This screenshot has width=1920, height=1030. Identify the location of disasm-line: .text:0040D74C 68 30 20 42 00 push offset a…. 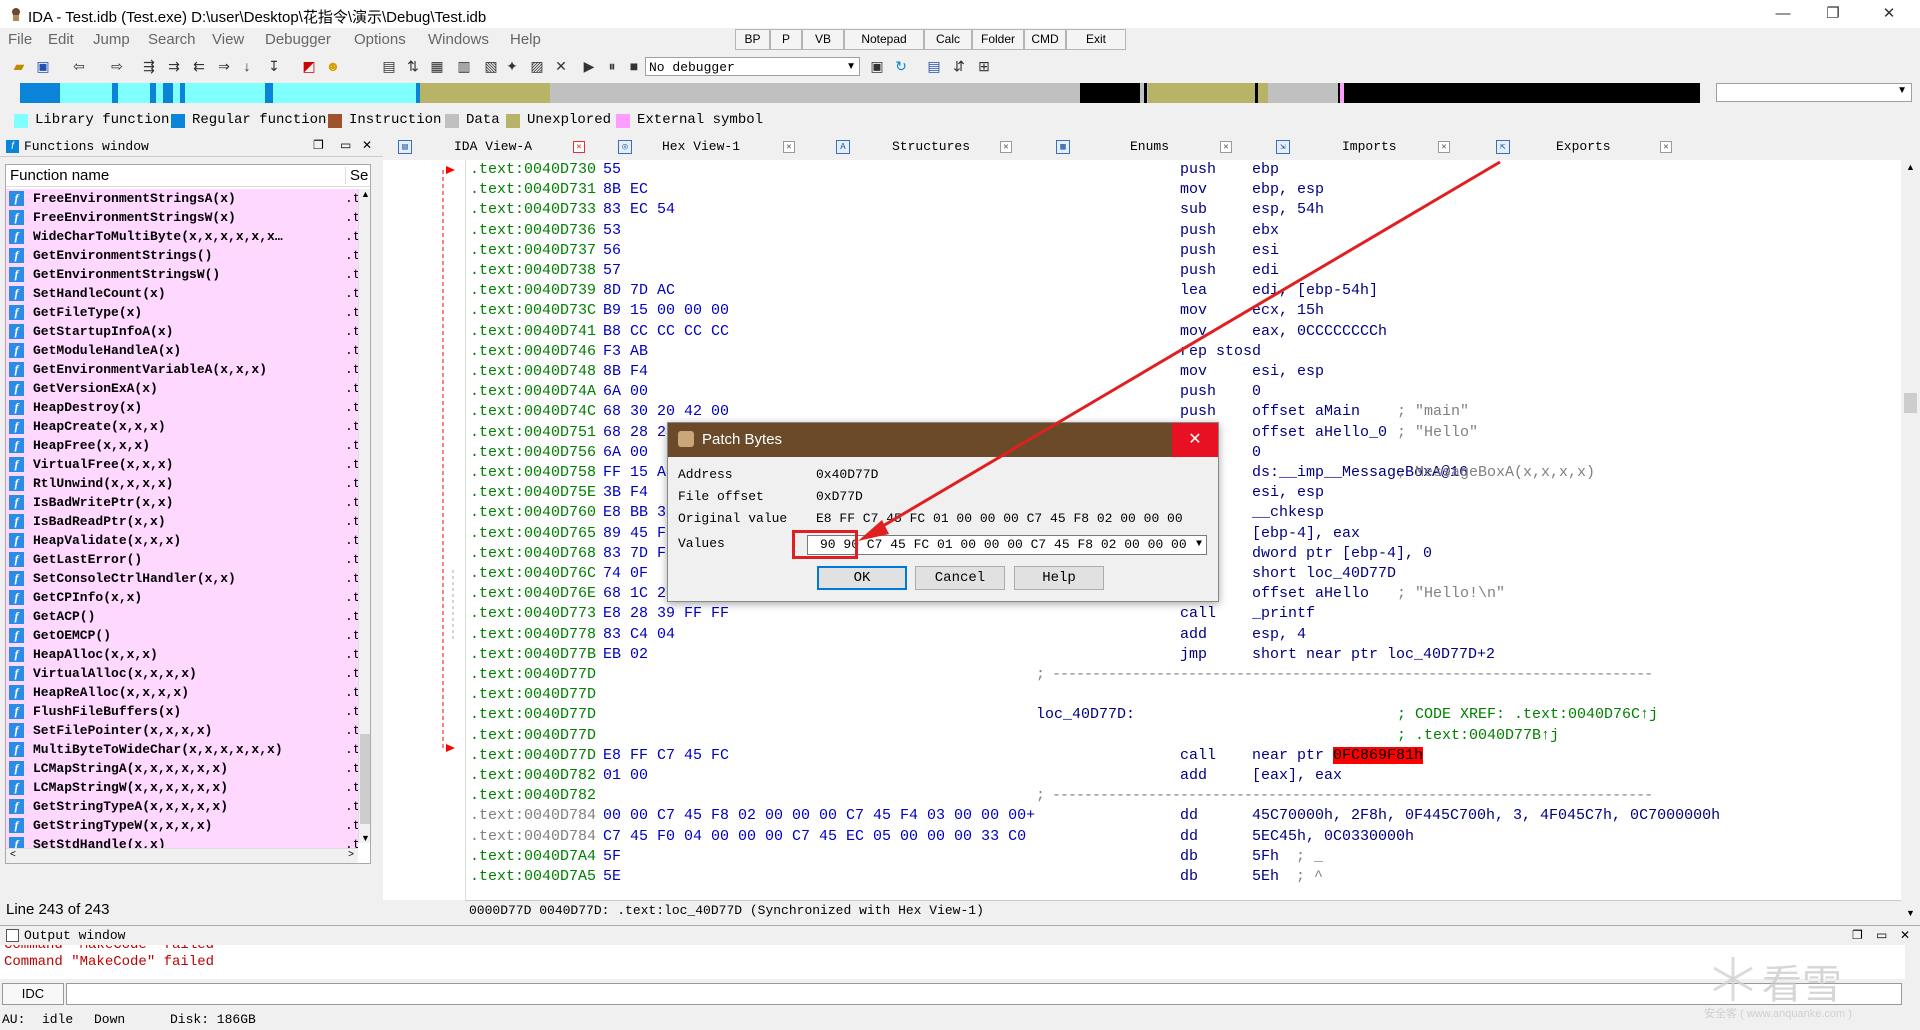
(1183, 412).